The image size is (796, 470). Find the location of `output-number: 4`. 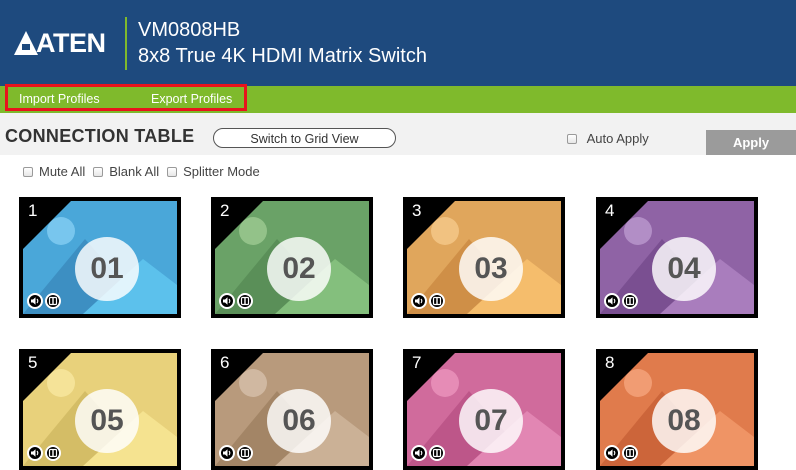

output-number: 4 is located at coordinates (610, 210).